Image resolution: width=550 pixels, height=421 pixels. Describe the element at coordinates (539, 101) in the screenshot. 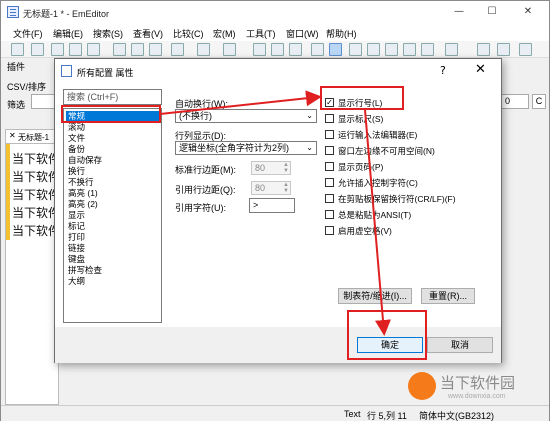

I see `right-c-button: C` at that location.